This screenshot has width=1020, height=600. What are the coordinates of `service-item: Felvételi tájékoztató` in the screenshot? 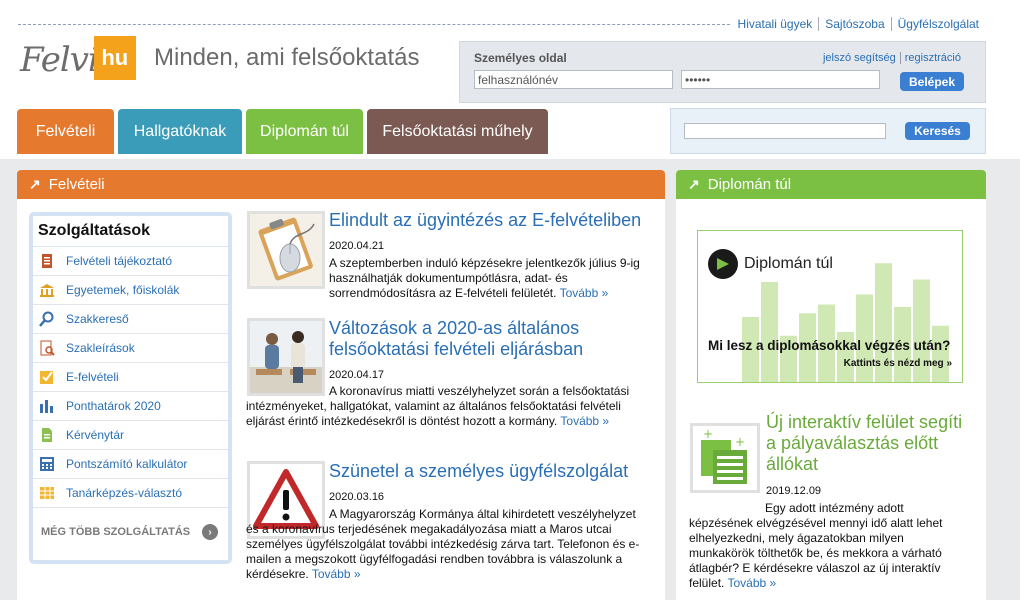 It's located at (130, 261).